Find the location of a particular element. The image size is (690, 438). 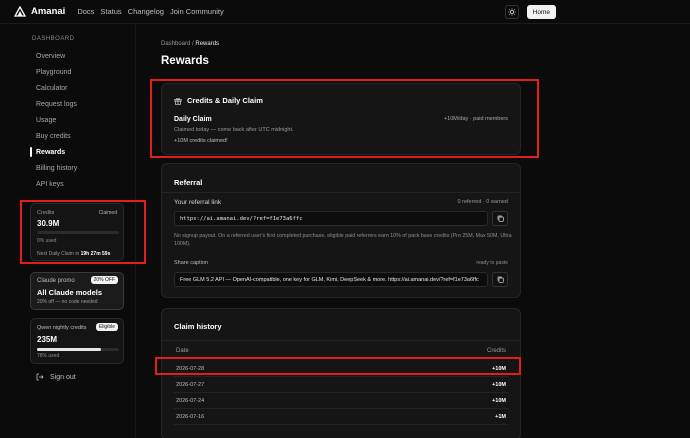

home-button: Home is located at coordinates (541, 12).